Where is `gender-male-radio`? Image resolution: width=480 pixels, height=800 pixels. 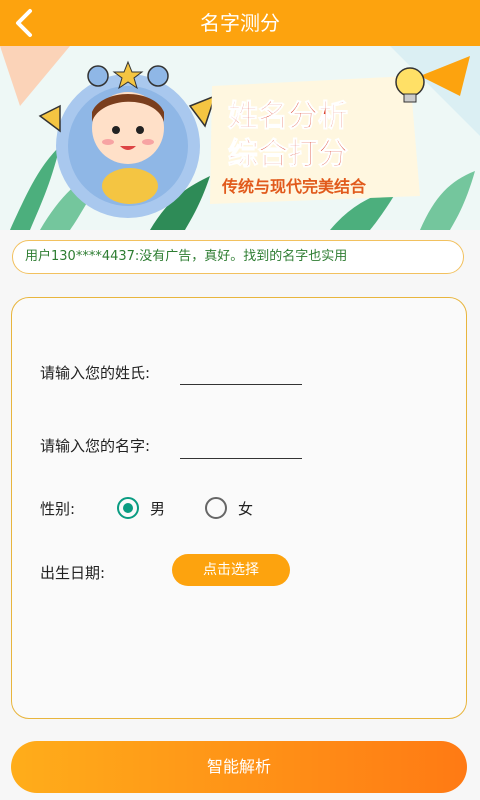 gender-male-radio is located at coordinates (128, 508).